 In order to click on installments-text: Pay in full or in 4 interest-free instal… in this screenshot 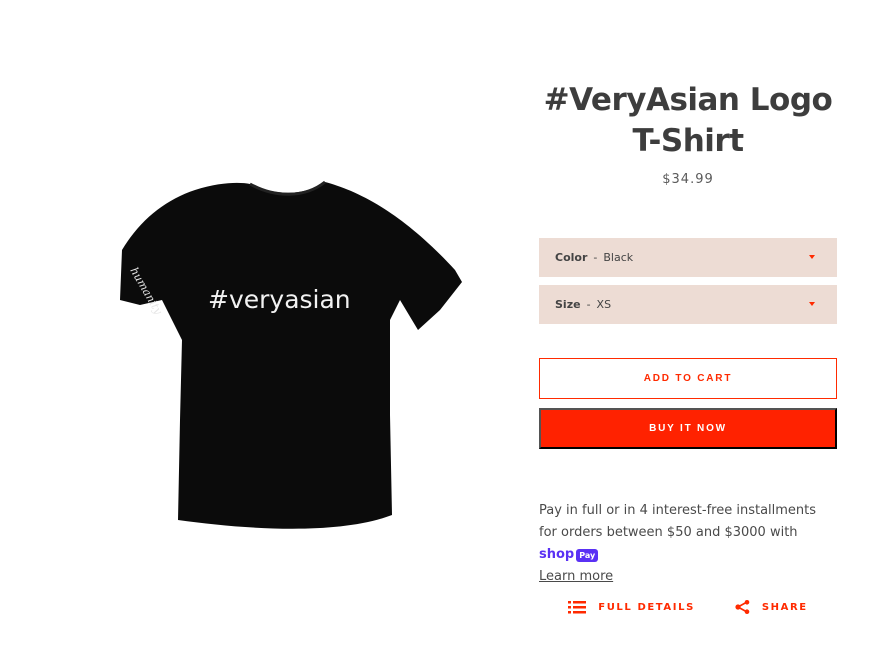, I will do `click(678, 521)`.